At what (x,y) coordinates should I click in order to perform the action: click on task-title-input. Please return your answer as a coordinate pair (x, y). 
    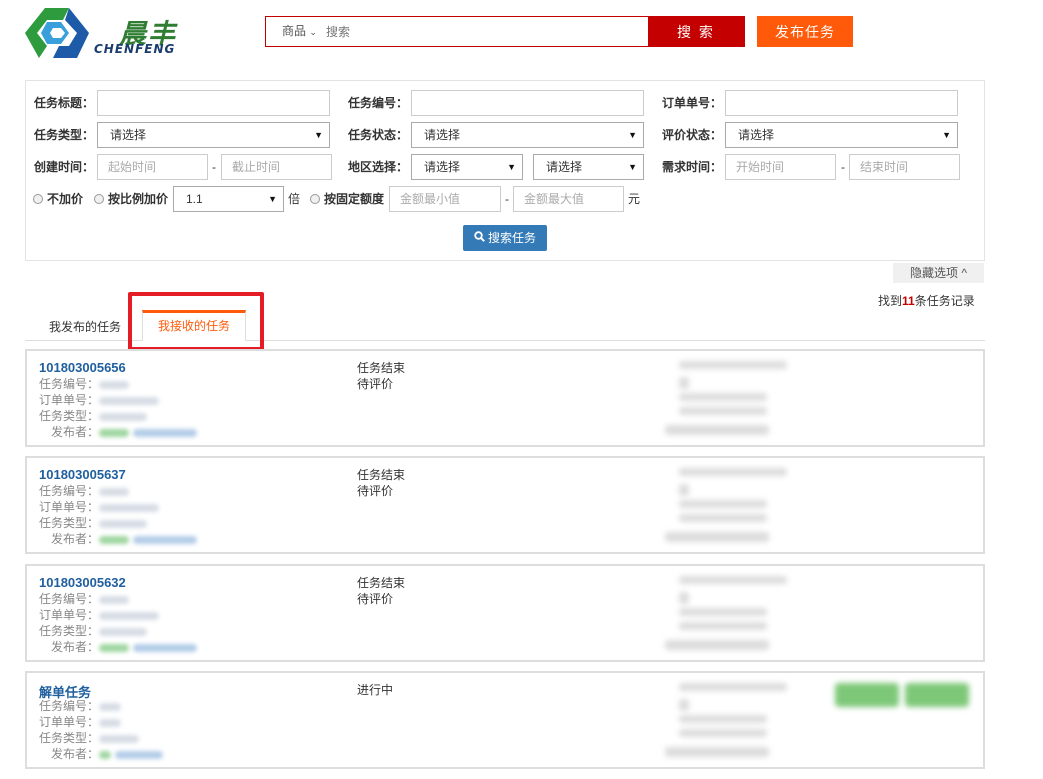
    Looking at the image, I should click on (213, 103).